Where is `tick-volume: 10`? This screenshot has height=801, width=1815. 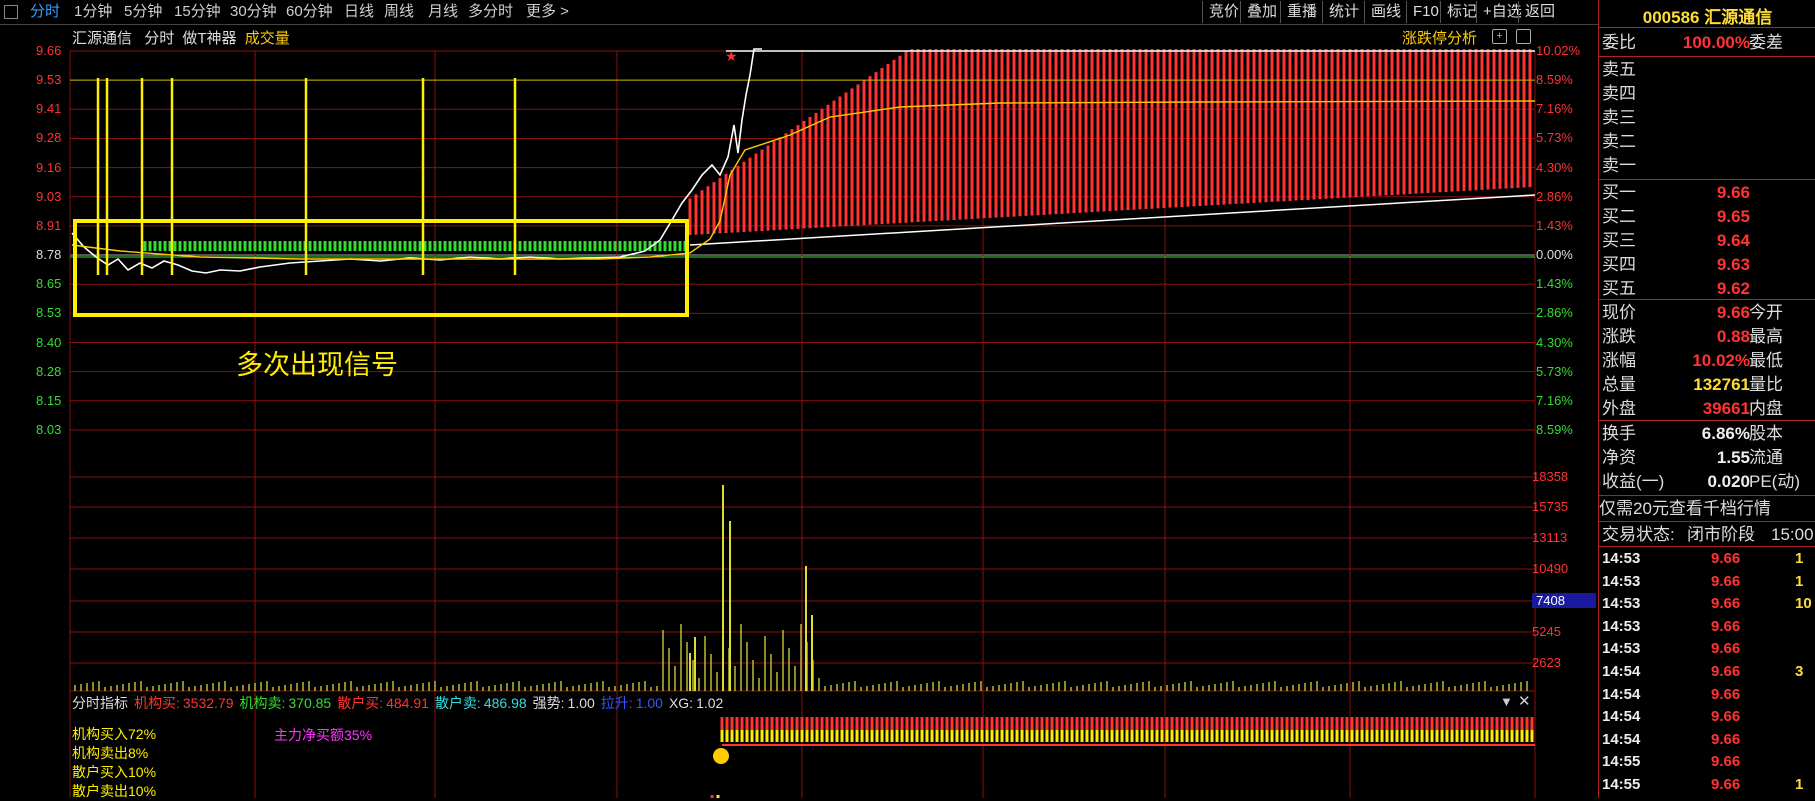 tick-volume: 10 is located at coordinates (1803, 604).